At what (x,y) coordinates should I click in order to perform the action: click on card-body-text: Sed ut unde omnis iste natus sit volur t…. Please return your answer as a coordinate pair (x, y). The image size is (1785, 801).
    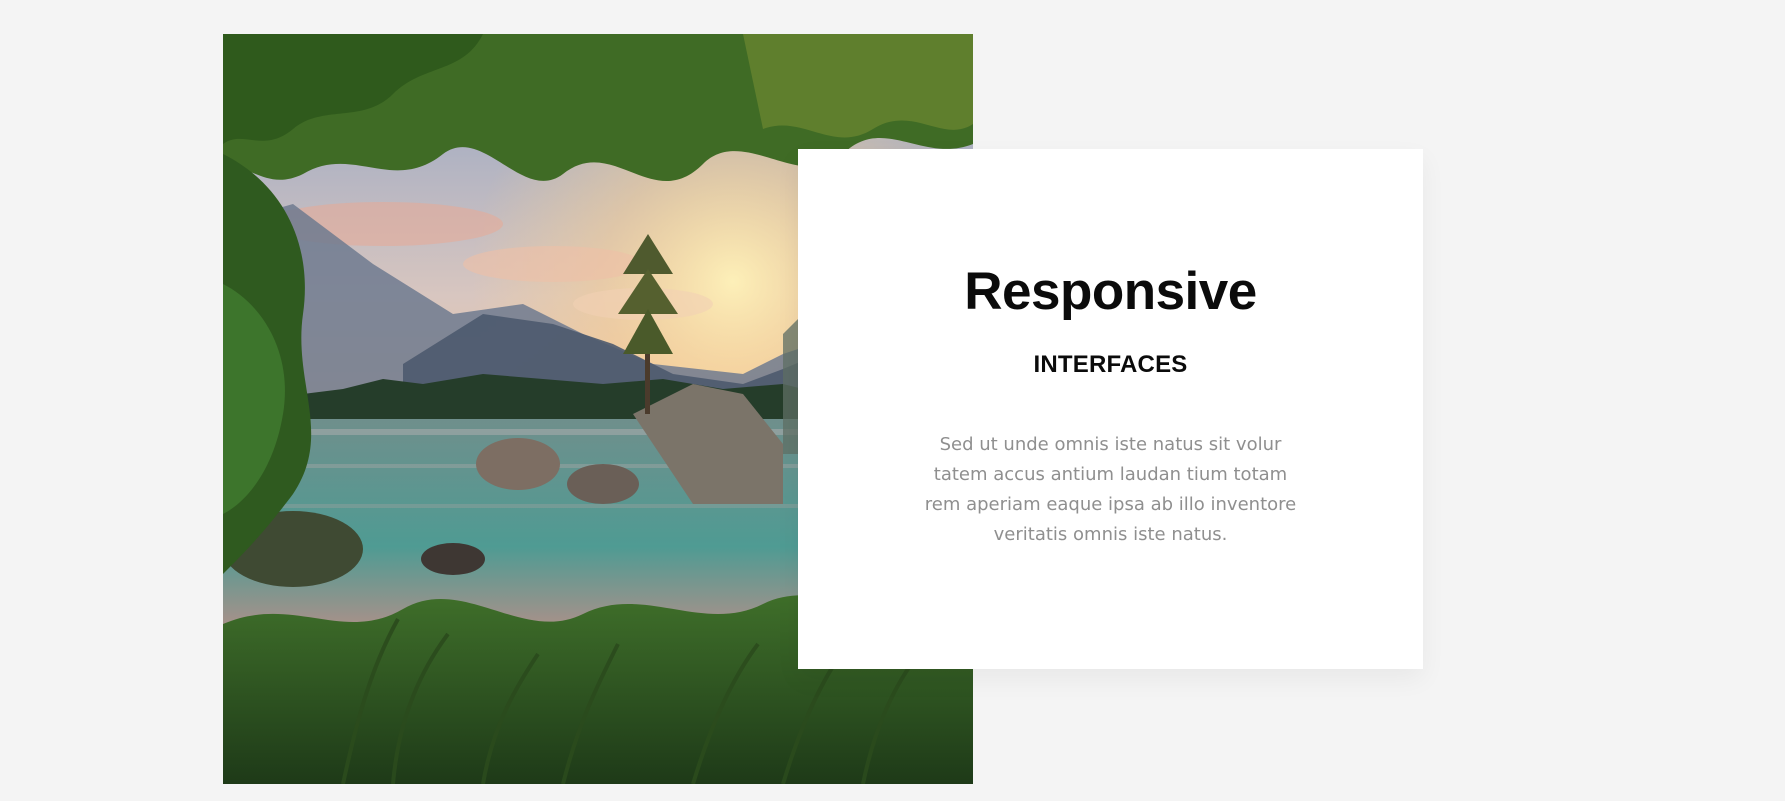
    Looking at the image, I should click on (1110, 489).